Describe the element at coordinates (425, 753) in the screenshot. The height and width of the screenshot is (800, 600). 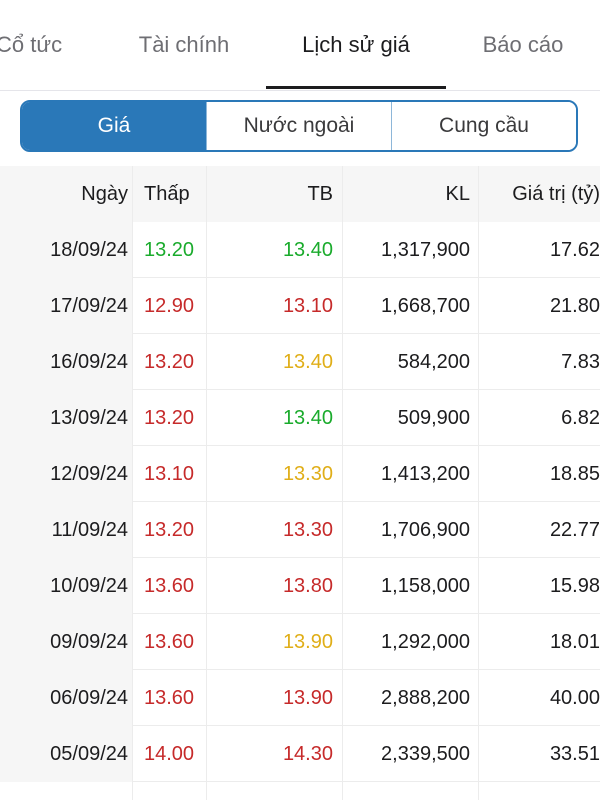
I see `cell-volume: 2,339,500` at that location.